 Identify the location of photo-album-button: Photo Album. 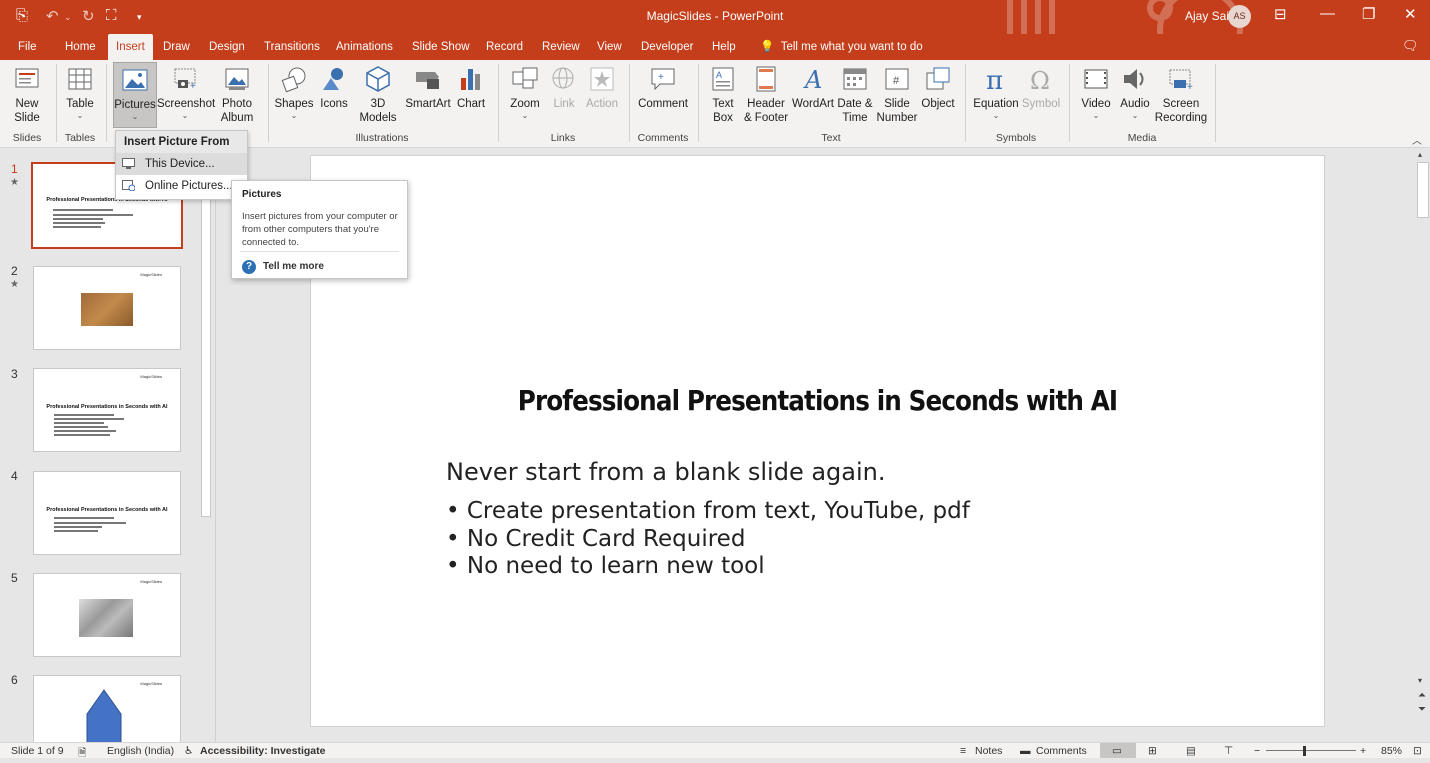
(237, 93).